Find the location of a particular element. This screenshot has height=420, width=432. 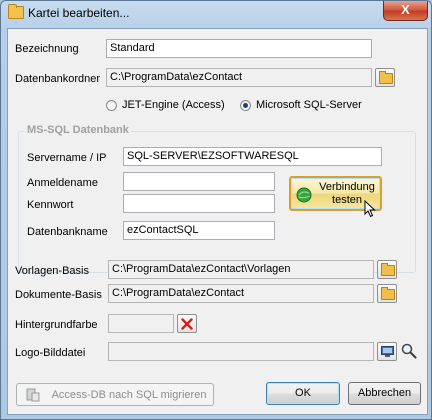

jet-engine-radio is located at coordinates (111, 105).